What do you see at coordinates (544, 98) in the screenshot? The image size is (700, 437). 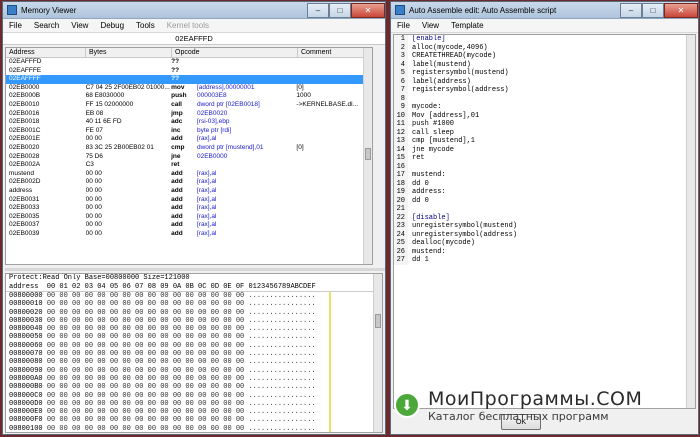 I see `script-line: 8` at bounding box center [544, 98].